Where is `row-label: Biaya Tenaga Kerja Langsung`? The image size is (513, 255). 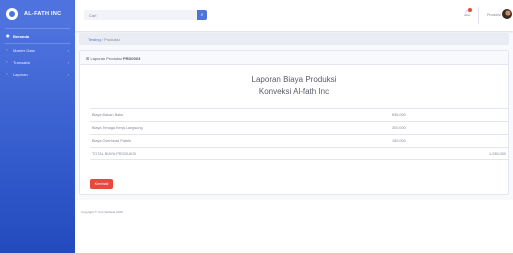 row-label: Biaya Tenaga Kerja Langsung is located at coordinates (117, 128).